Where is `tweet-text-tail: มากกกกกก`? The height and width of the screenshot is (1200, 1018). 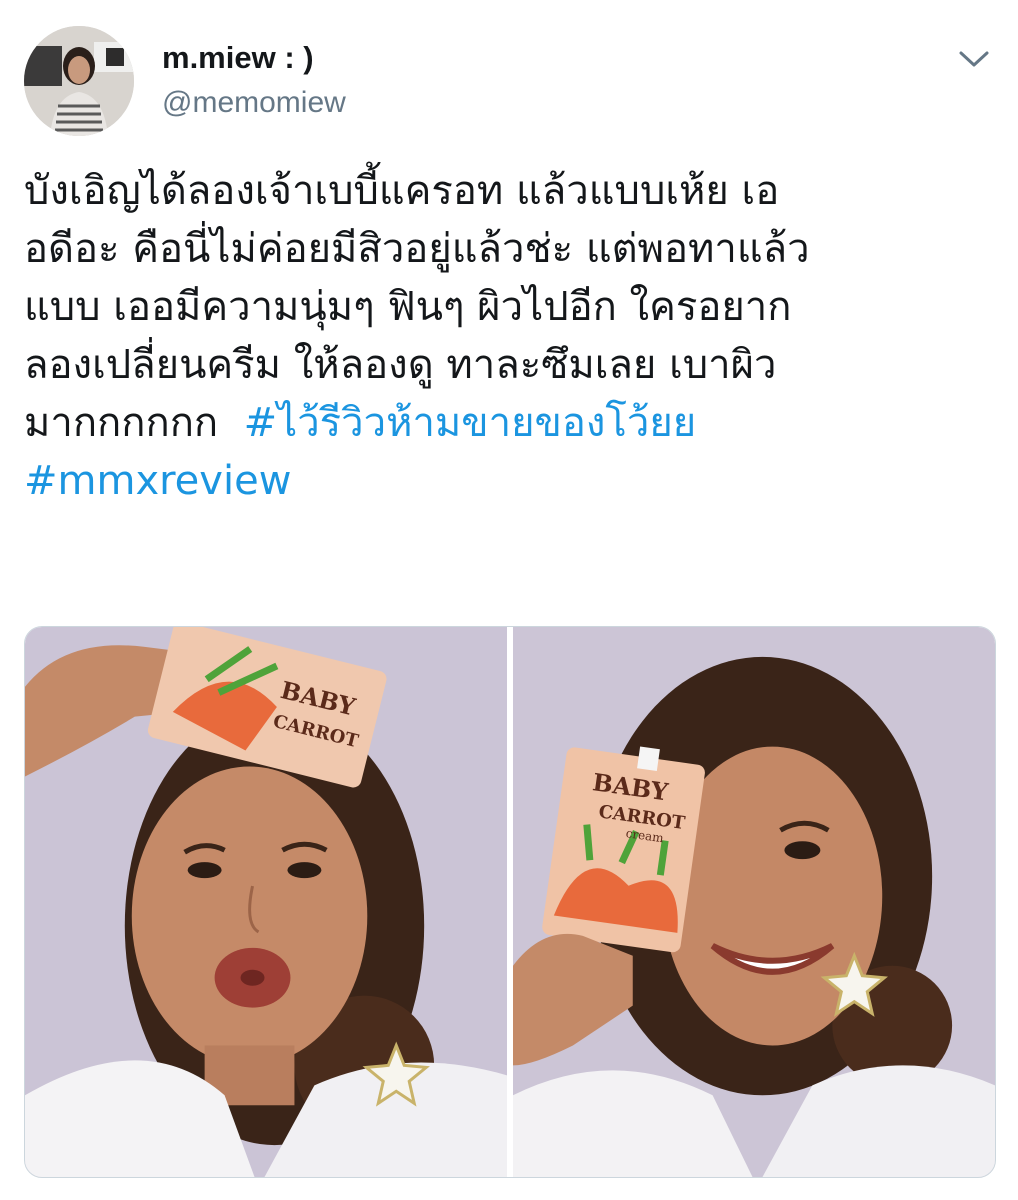
tweet-text-tail: มากกกกกก is located at coordinates (121, 423).